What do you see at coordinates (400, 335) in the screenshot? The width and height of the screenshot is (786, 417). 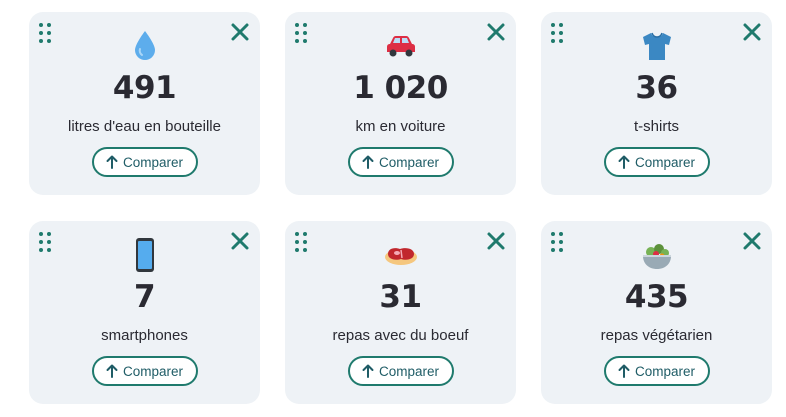 I see `card-label: repas avec du boeuf` at bounding box center [400, 335].